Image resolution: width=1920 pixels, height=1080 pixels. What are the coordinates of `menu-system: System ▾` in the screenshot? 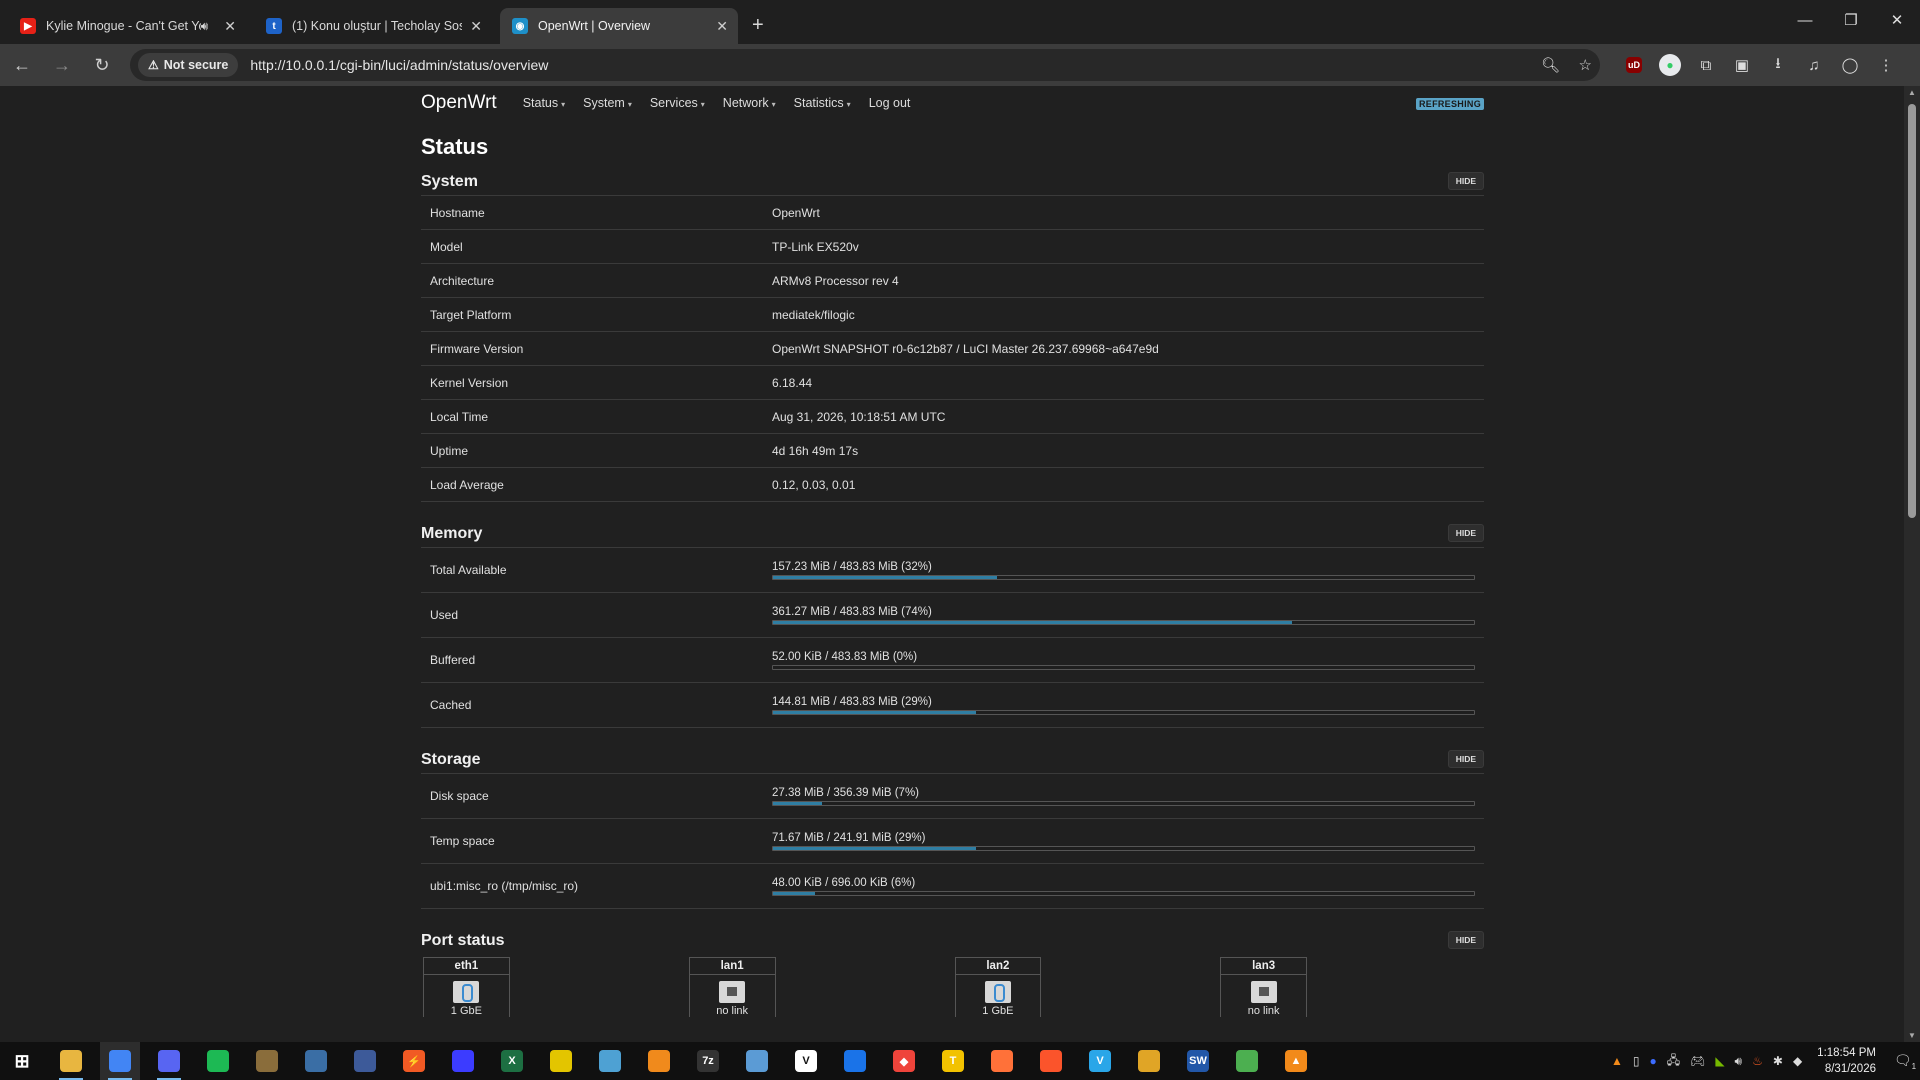 It's located at (607, 103).